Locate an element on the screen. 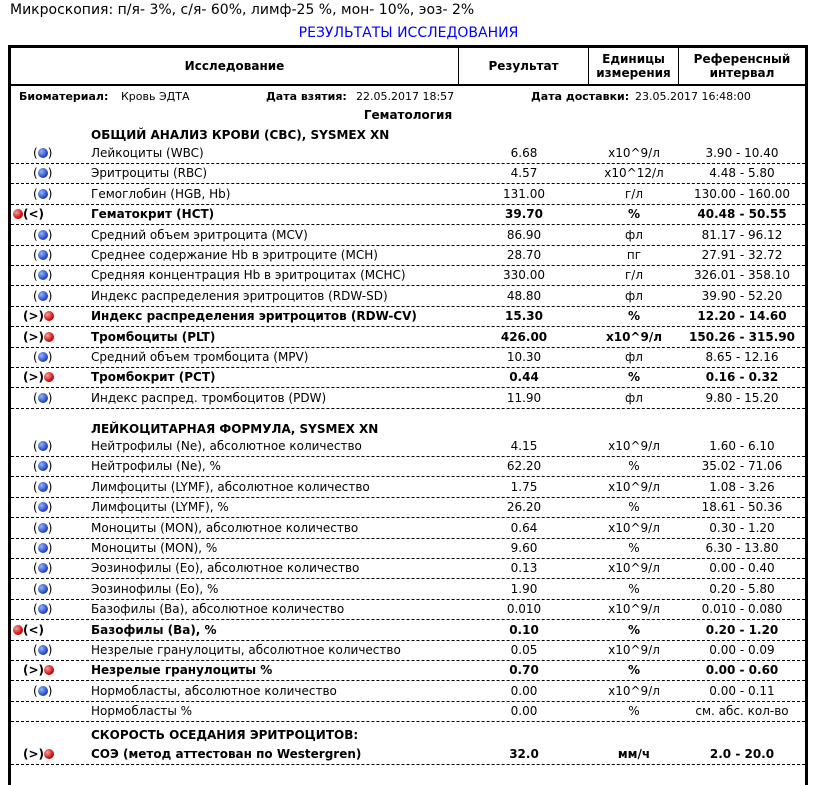  test-name: Тромбокрит (PCT) is located at coordinates (153, 377).